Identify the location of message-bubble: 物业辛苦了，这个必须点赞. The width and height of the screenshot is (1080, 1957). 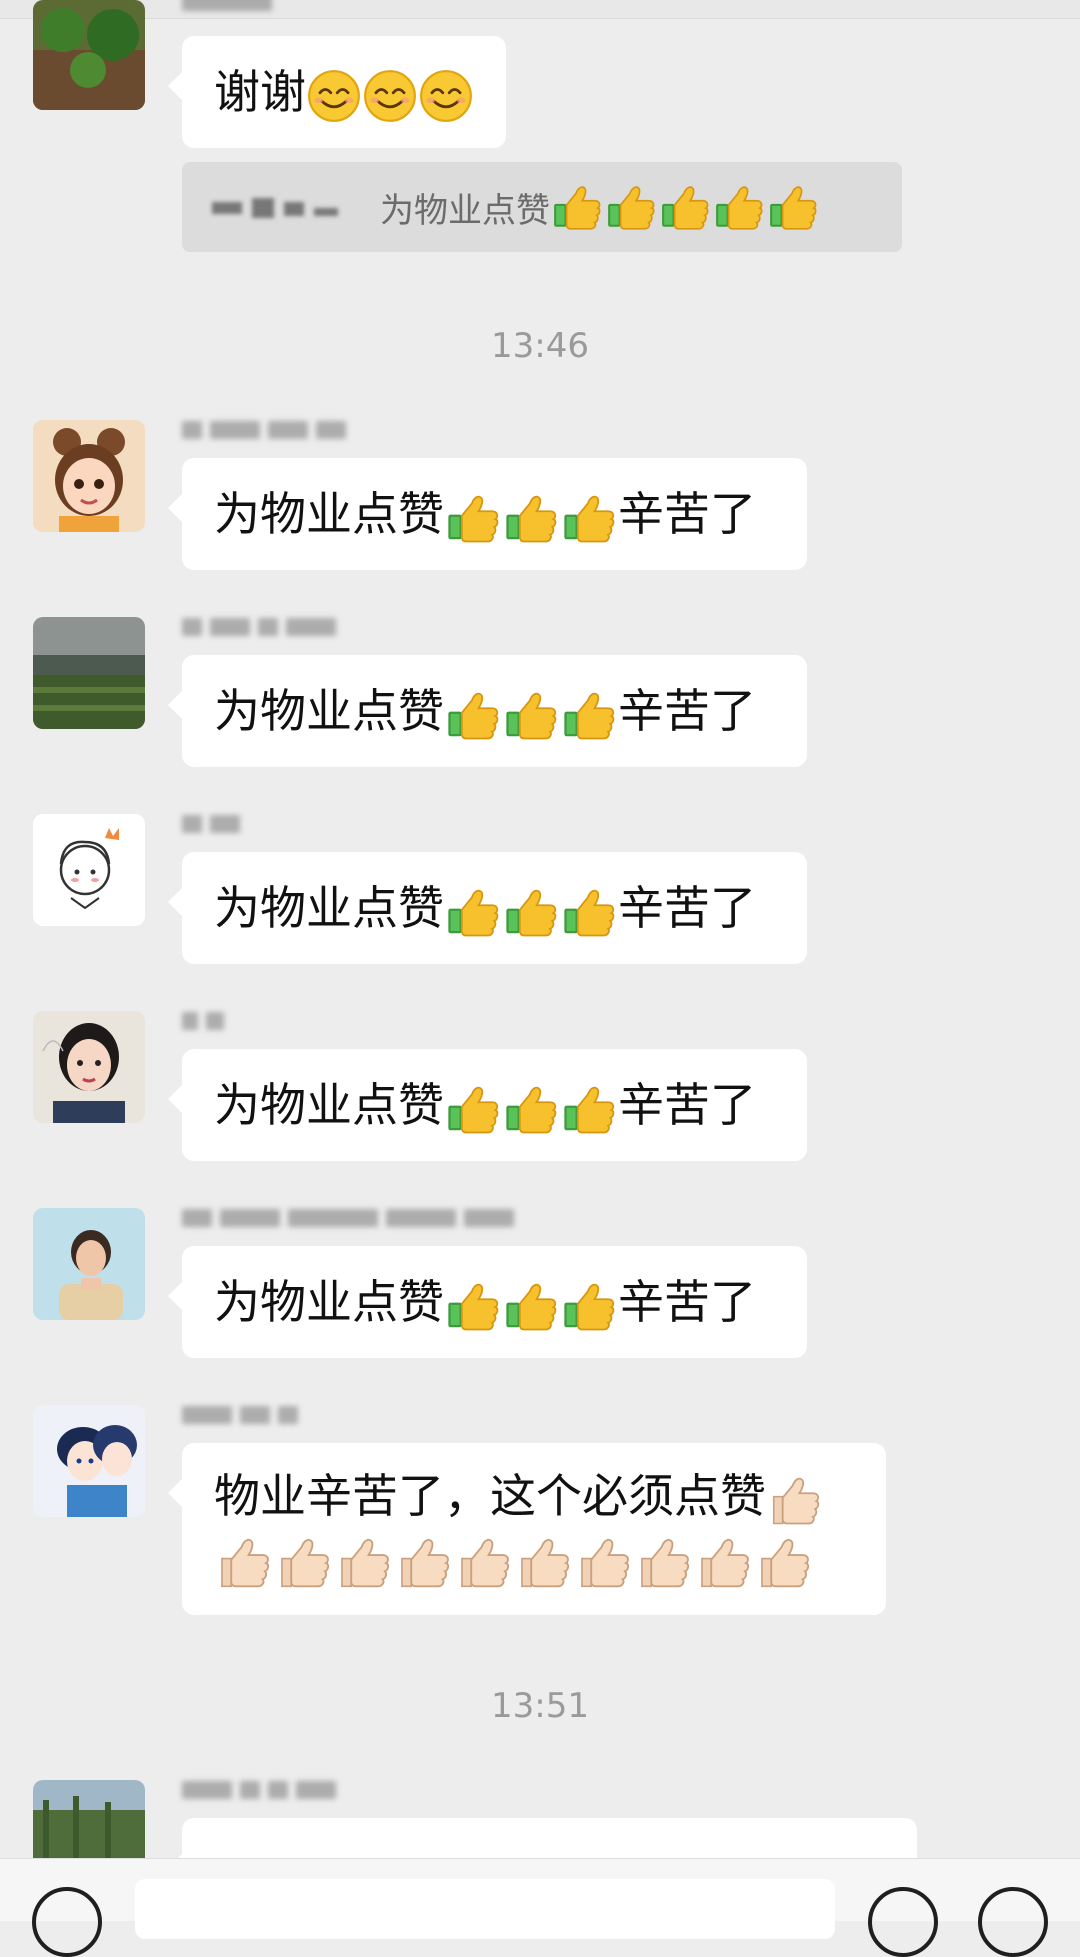
(527, 1529).